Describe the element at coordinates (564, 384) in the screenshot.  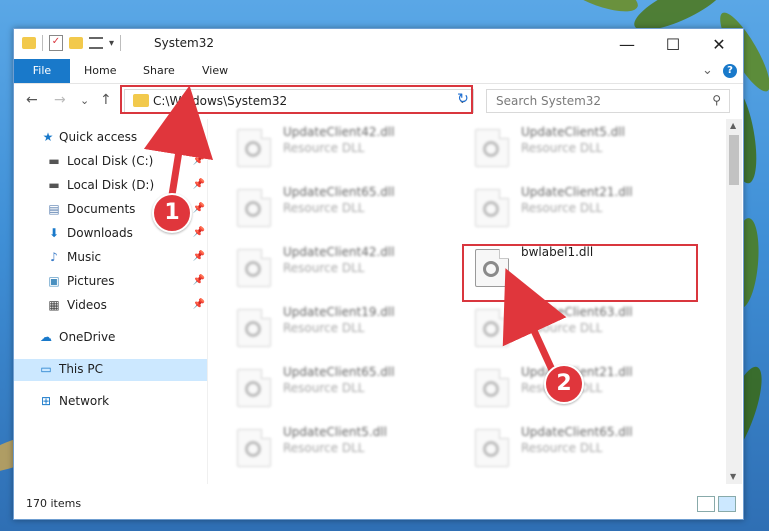
I see `callout-badge-two: 2` at that location.